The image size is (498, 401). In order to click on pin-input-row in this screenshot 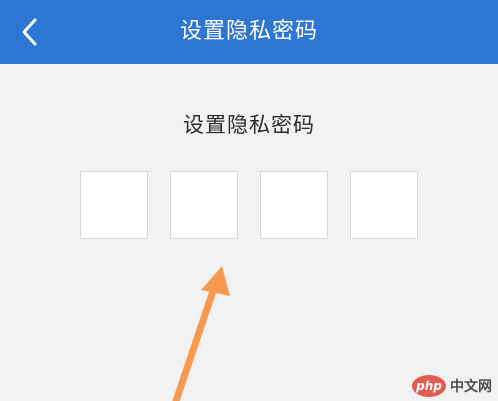, I will do `click(250, 206)`.